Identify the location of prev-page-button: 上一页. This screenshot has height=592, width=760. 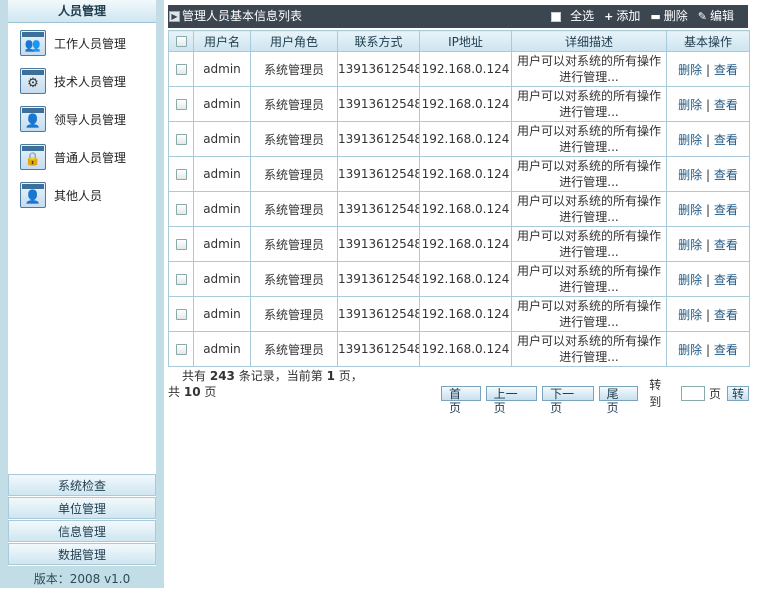
(511, 400).